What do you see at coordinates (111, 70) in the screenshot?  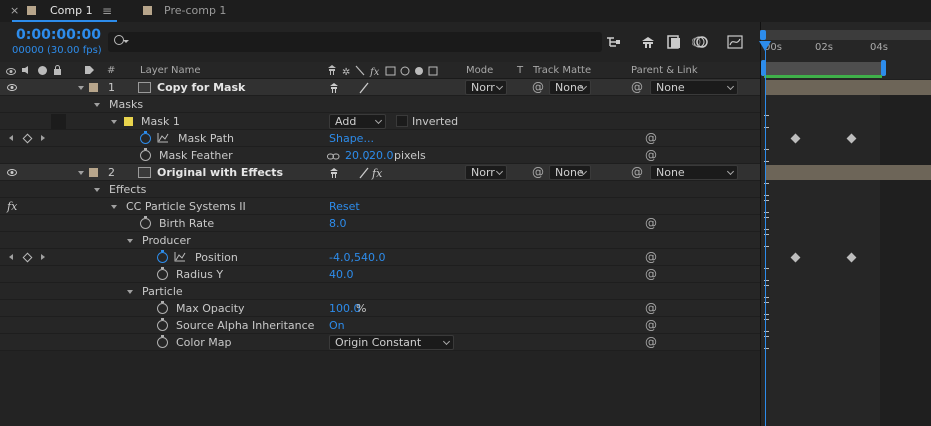 I see `column-num: #` at bounding box center [111, 70].